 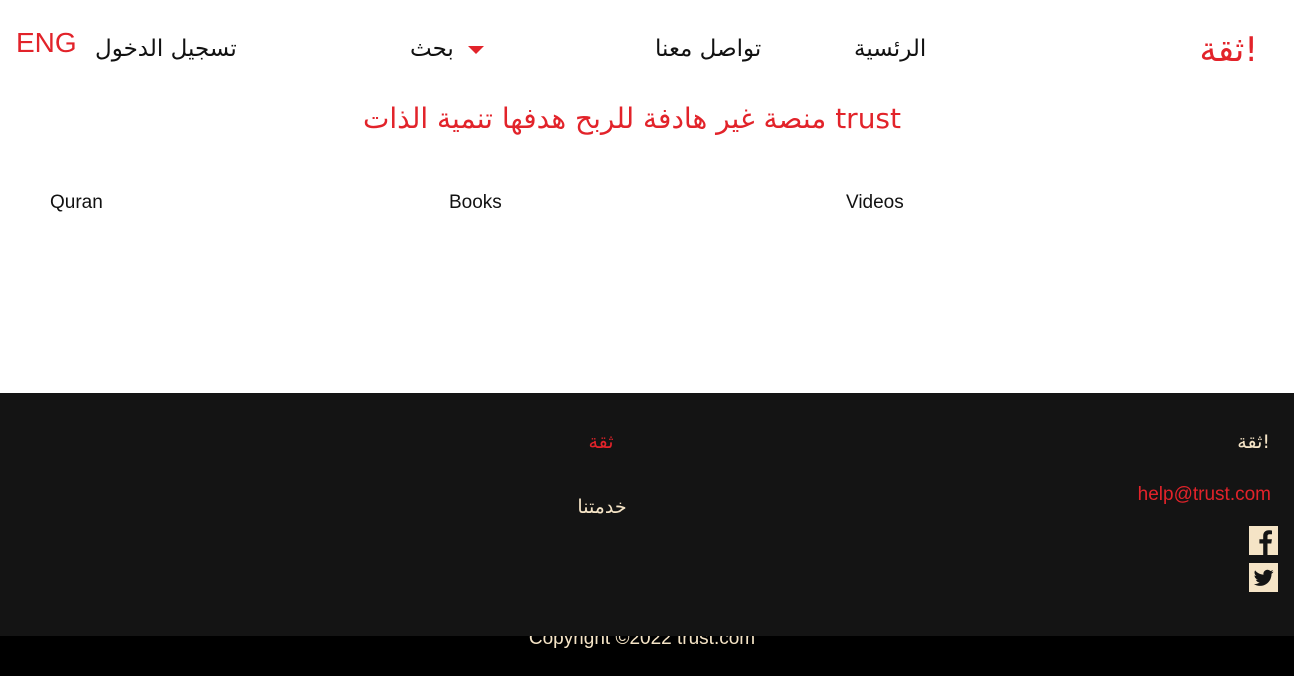 I want to click on facebook-icon, so click(x=1263, y=540).